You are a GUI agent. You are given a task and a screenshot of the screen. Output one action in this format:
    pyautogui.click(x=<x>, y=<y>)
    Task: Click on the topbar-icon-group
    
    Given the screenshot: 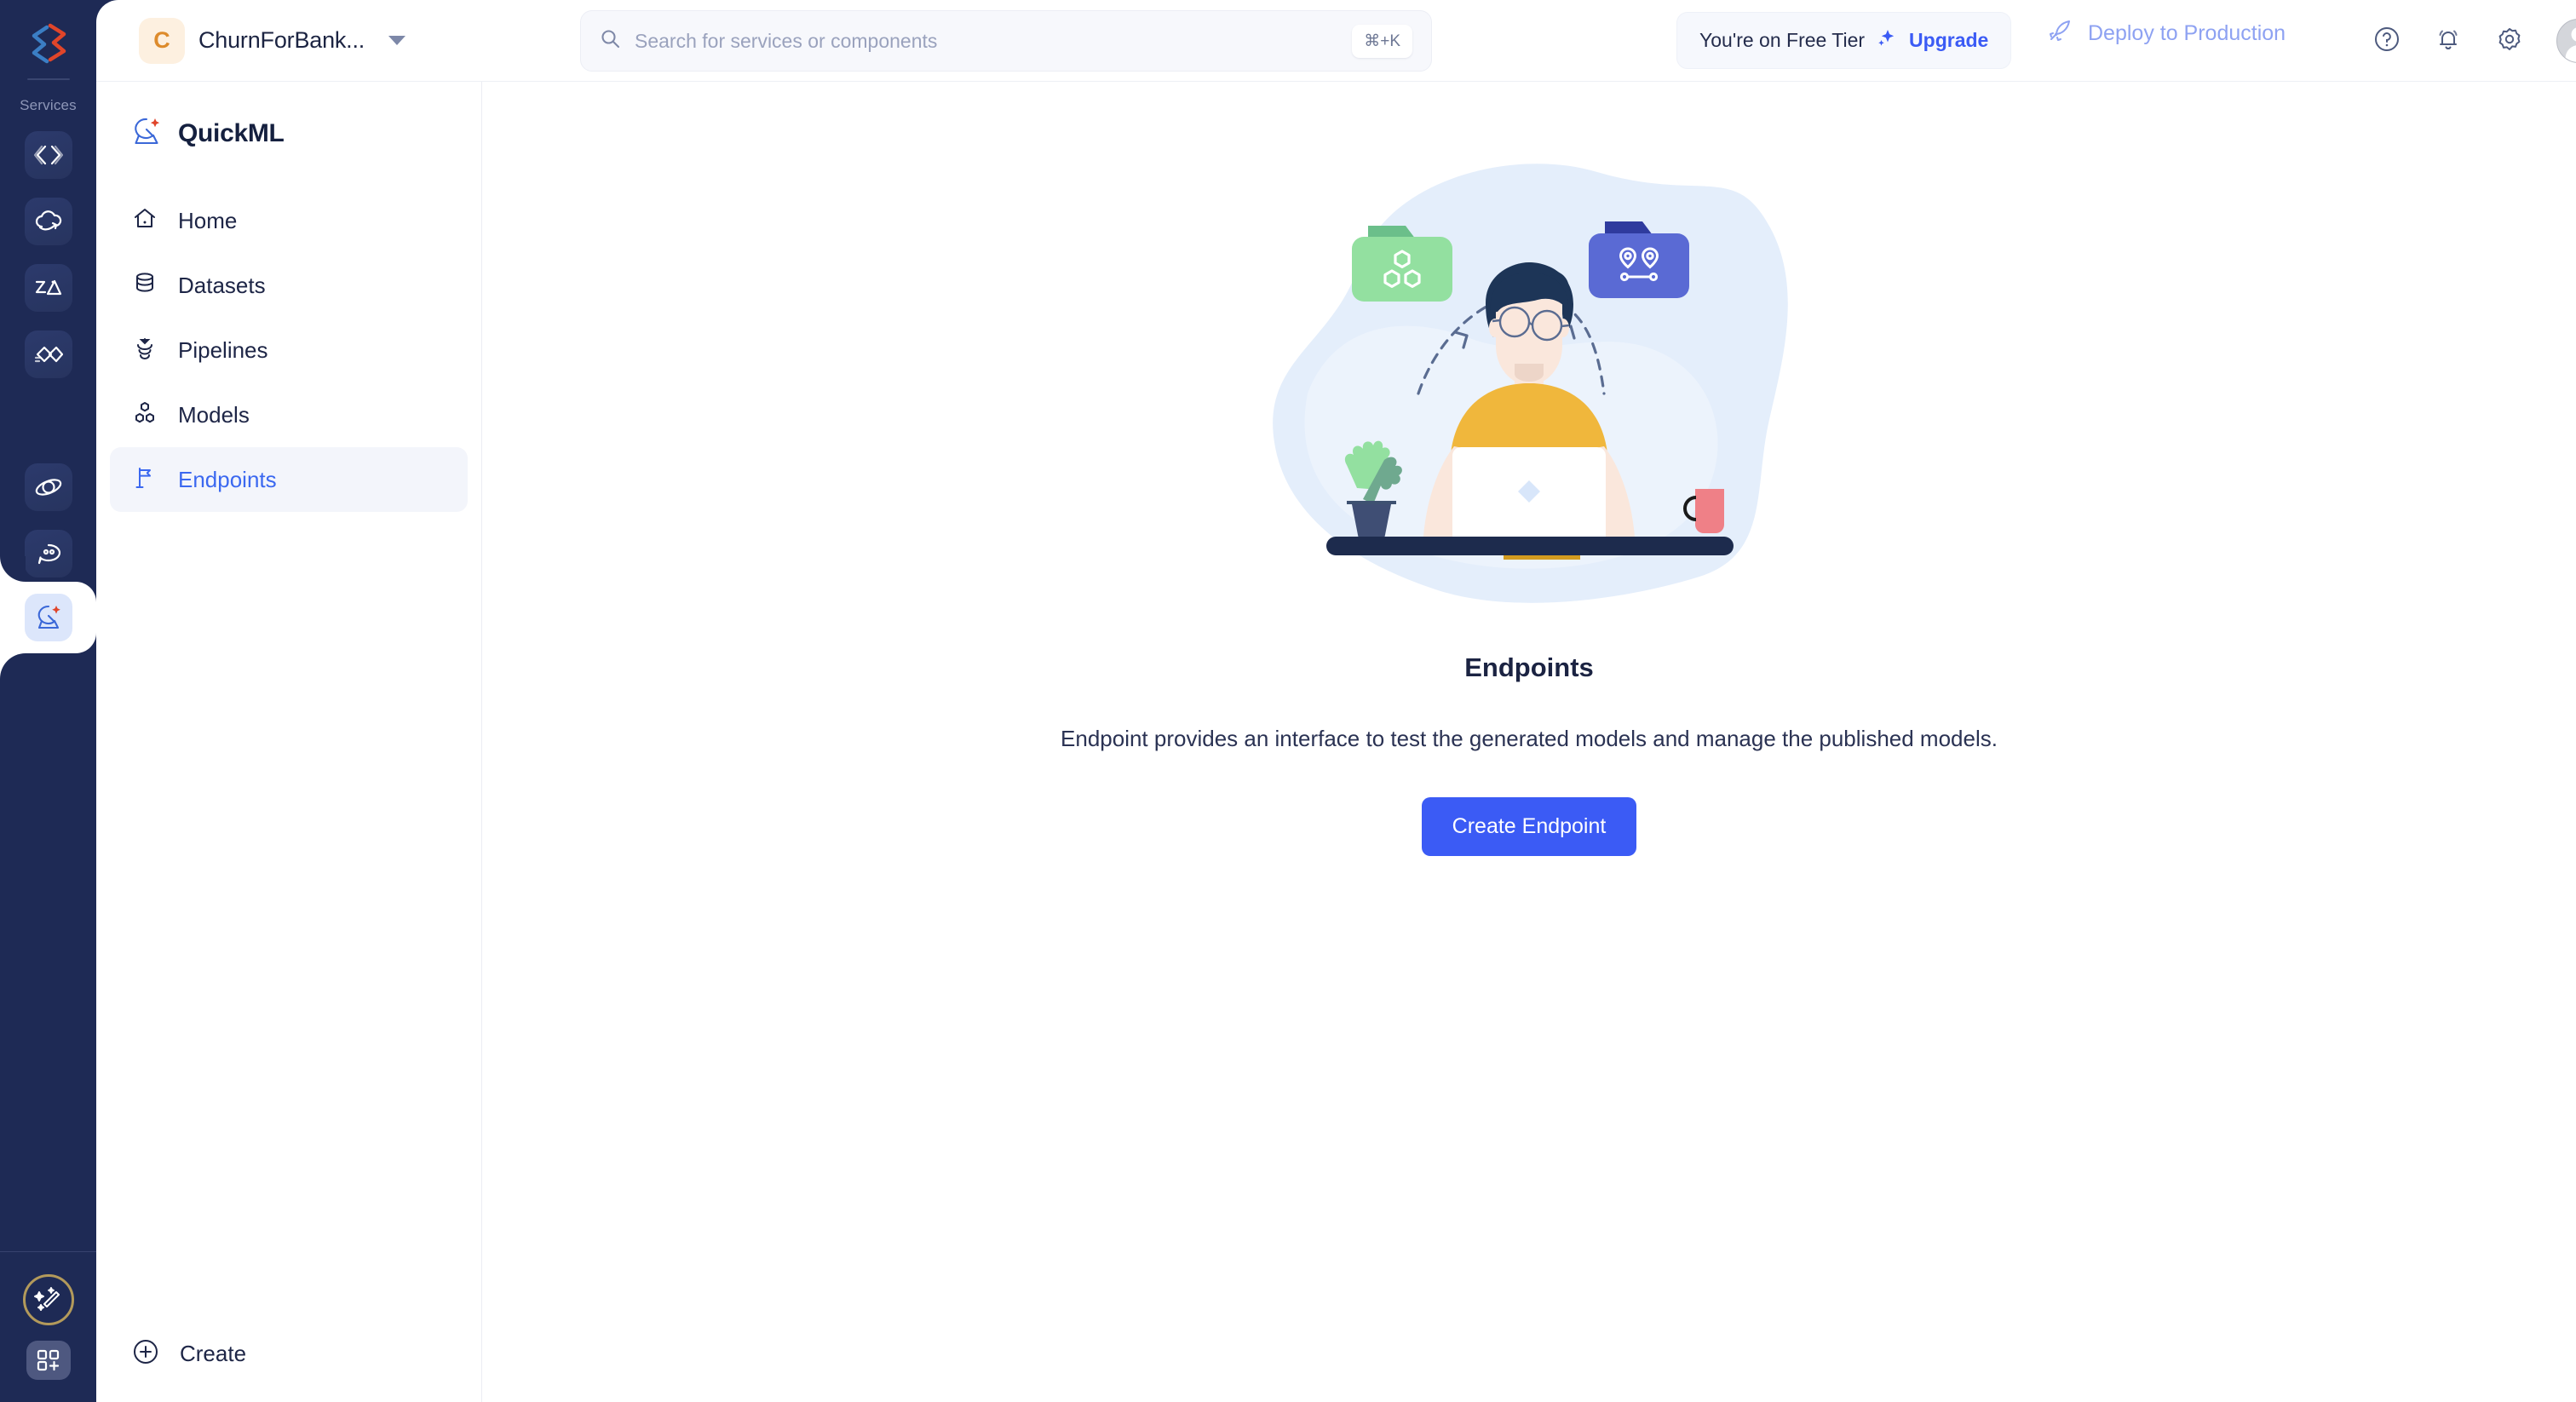 What is the action you would take?
    pyautogui.click(x=2474, y=41)
    